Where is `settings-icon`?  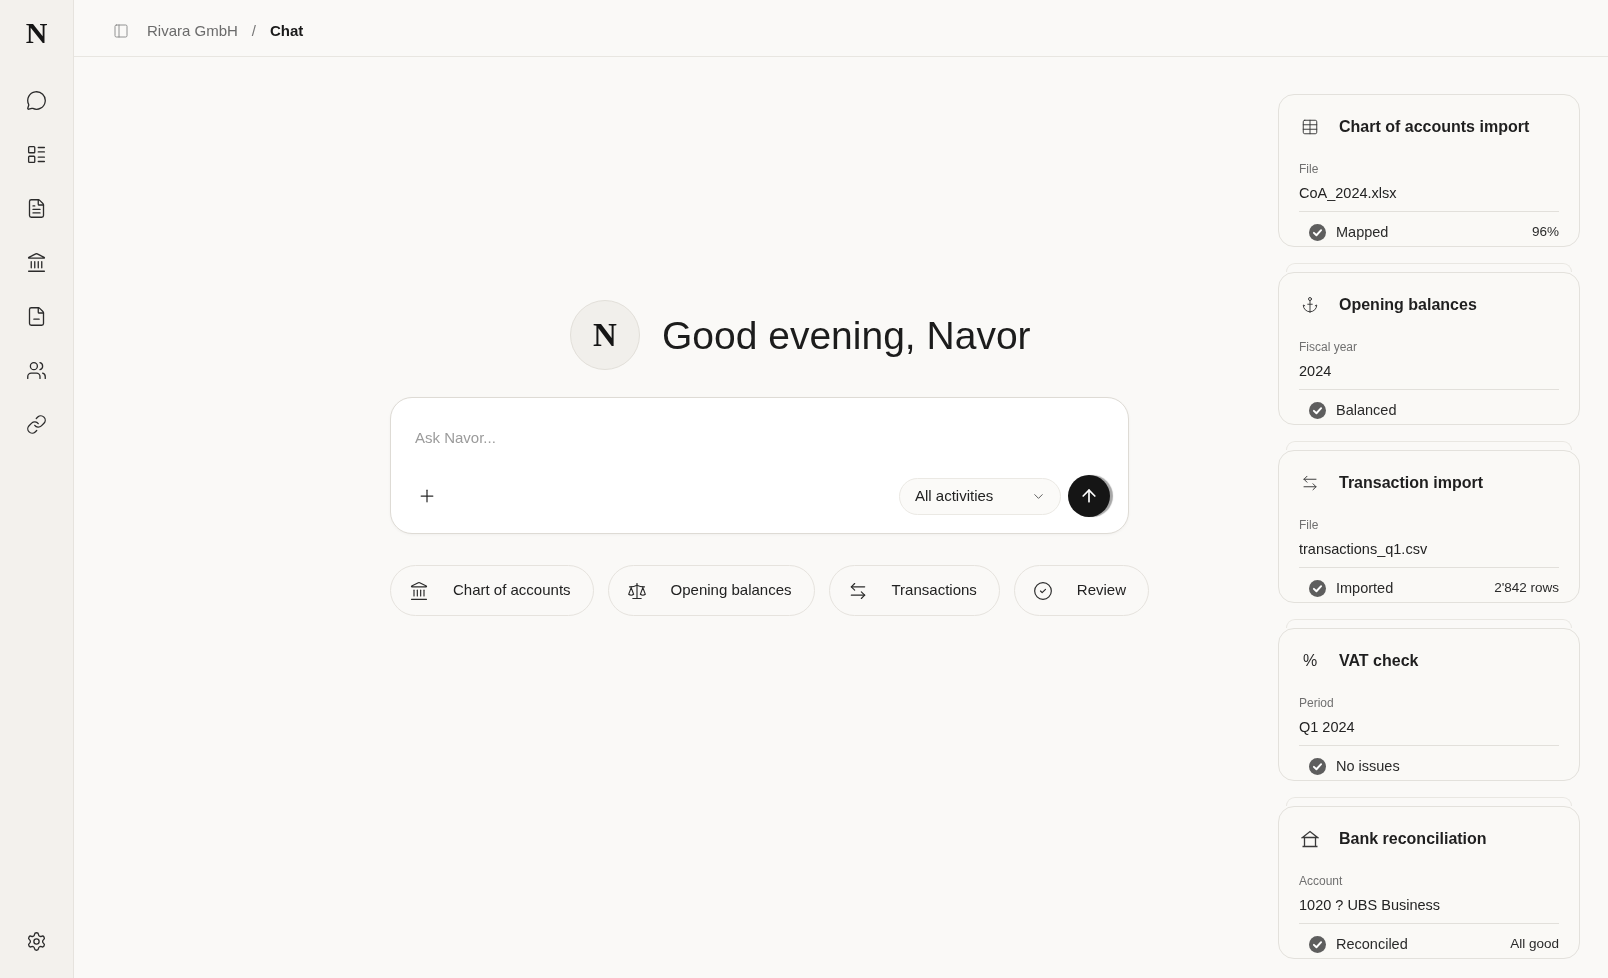
settings-icon is located at coordinates (36, 941).